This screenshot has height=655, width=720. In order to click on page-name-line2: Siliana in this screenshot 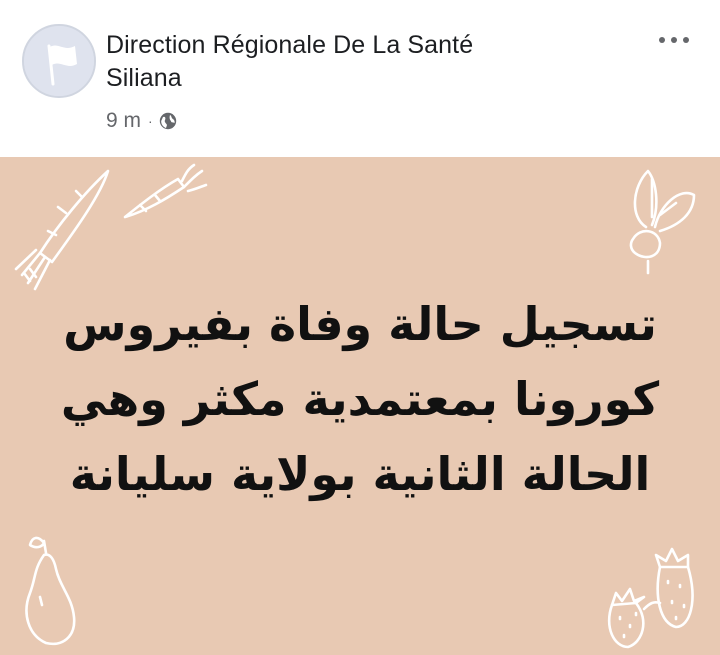, I will do `click(144, 78)`.